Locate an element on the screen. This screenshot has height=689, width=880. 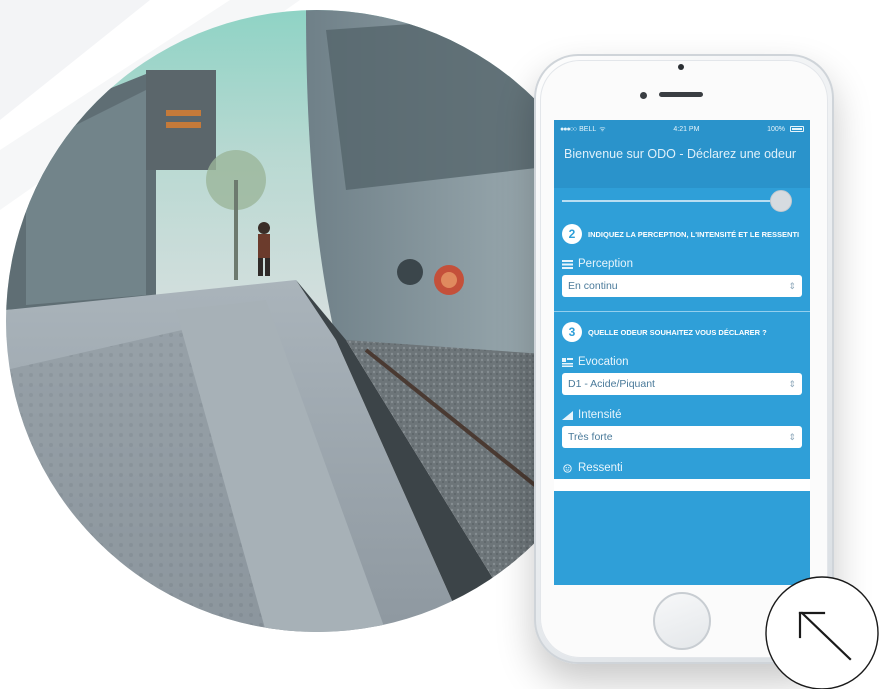
evocation-icon is located at coordinates (567, 362).